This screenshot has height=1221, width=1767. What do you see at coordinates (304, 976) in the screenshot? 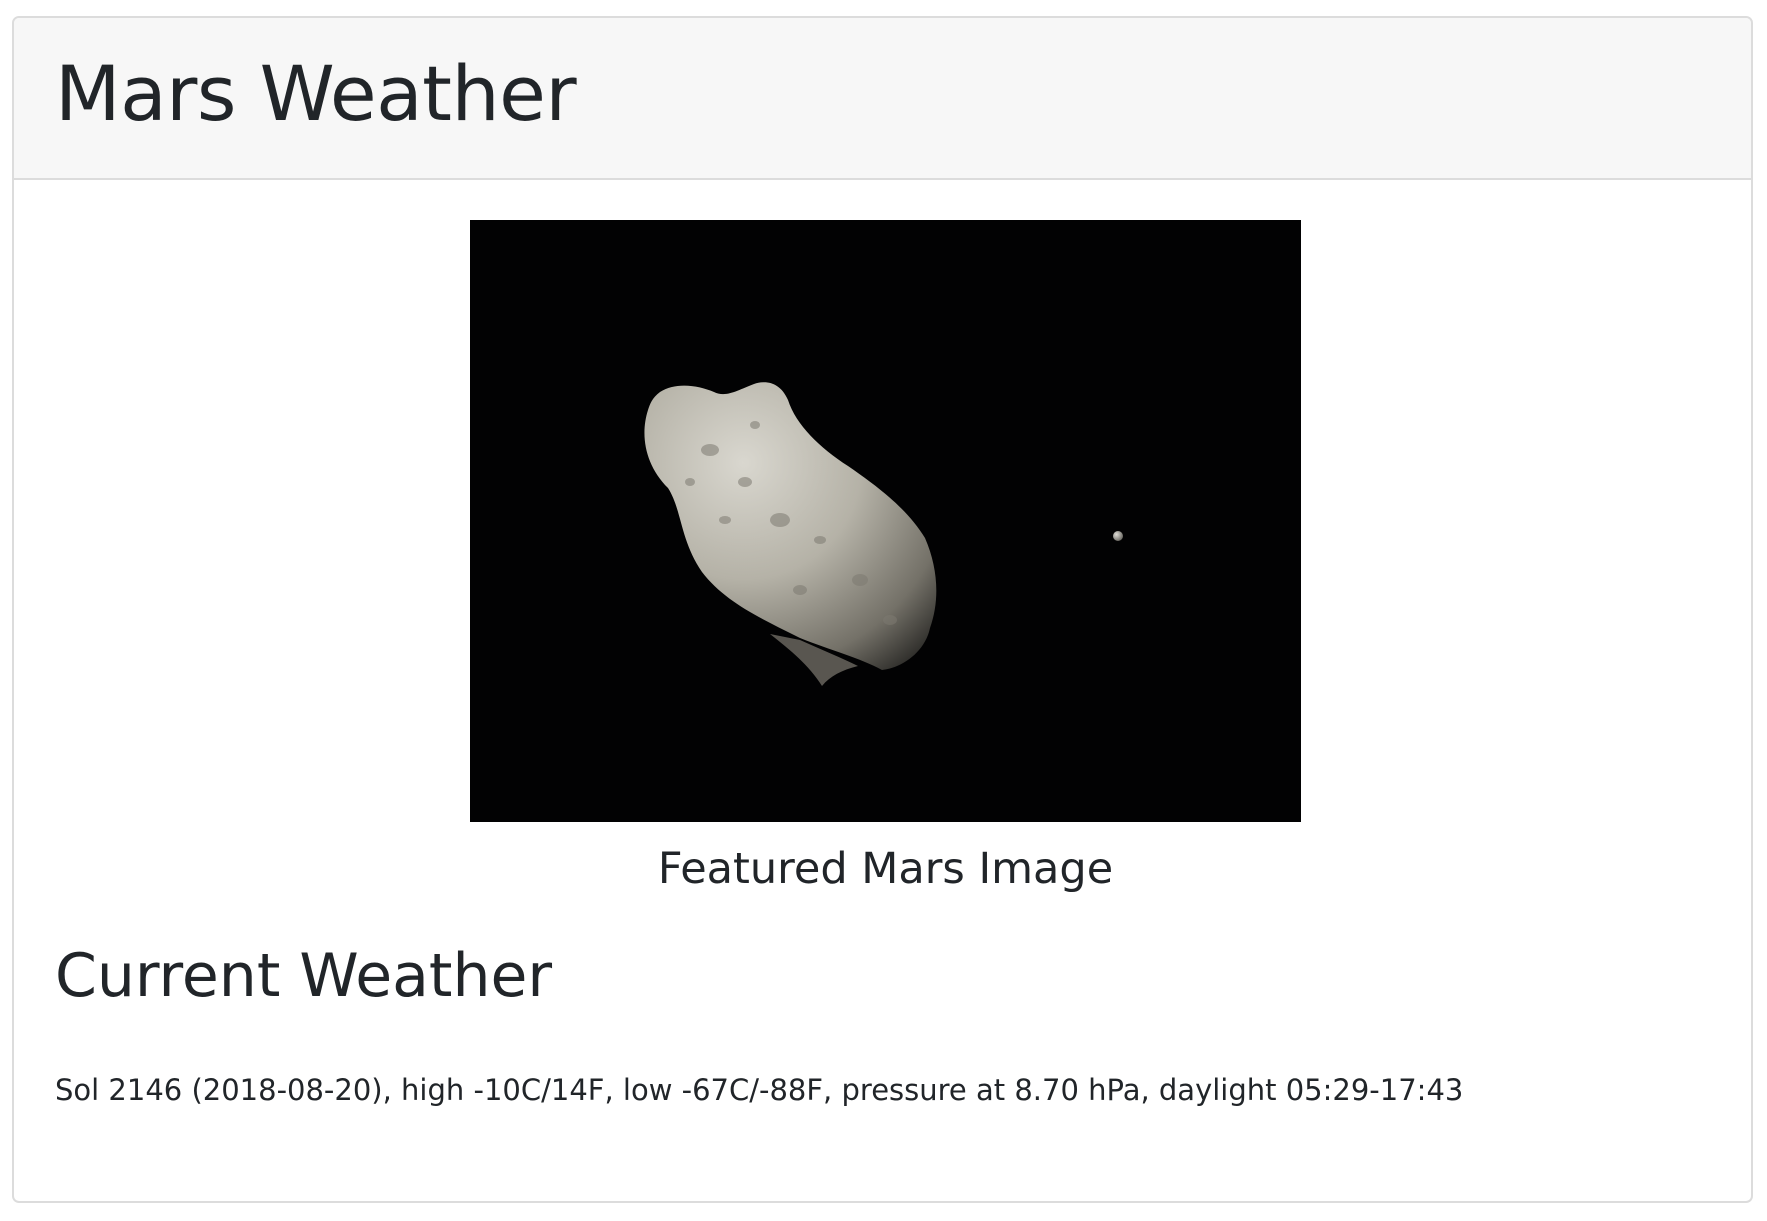
I see `current-weather-heading: Current Weather` at bounding box center [304, 976].